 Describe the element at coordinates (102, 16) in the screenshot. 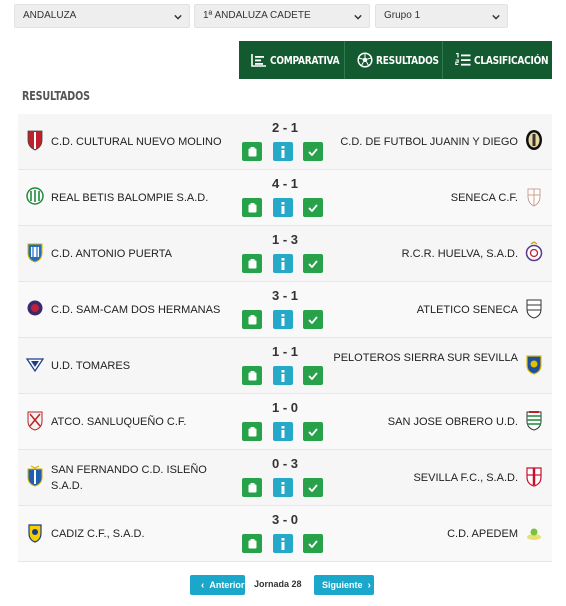

I see `region-select: ANDALUZA` at that location.